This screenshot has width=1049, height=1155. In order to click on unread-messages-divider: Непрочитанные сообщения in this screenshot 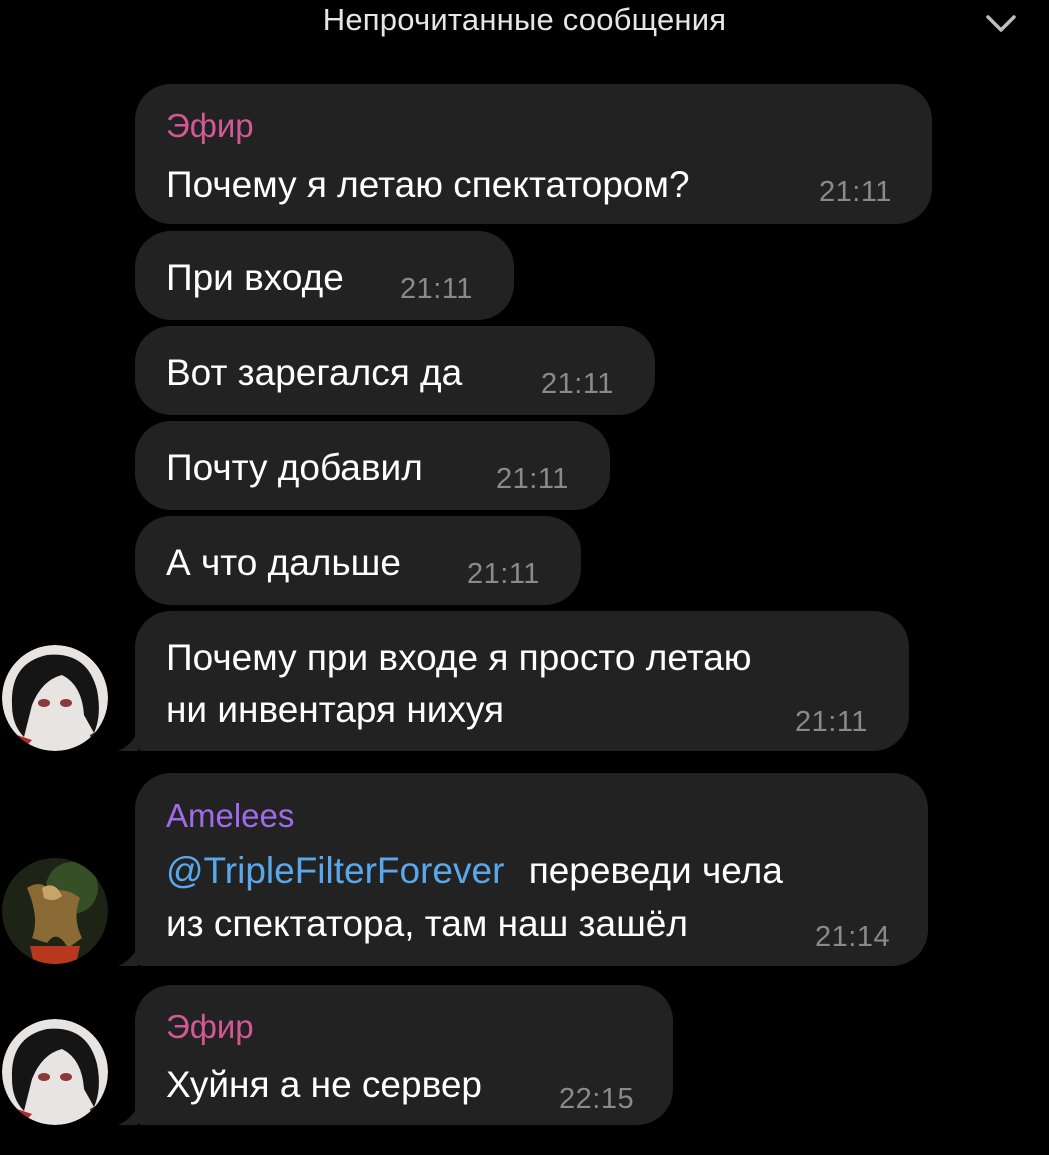, I will do `click(524, 21)`.